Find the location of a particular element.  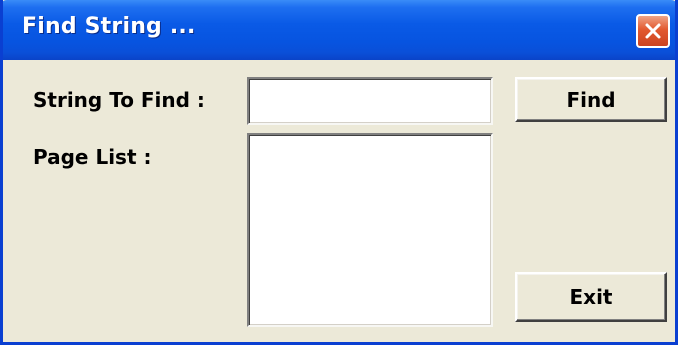

close-icon is located at coordinates (653, 31).